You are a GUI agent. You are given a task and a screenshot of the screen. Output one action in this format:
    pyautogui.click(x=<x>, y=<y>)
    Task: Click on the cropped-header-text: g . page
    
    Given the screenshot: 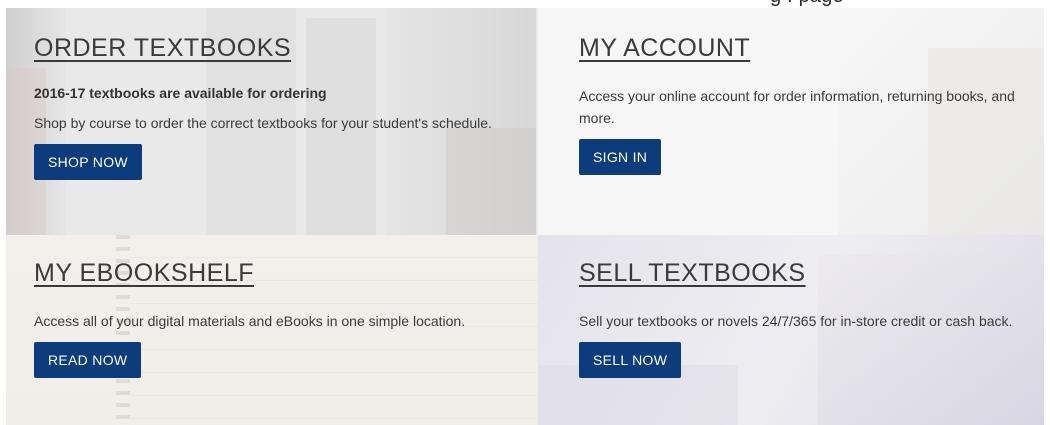 What is the action you would take?
    pyautogui.click(x=807, y=4)
    